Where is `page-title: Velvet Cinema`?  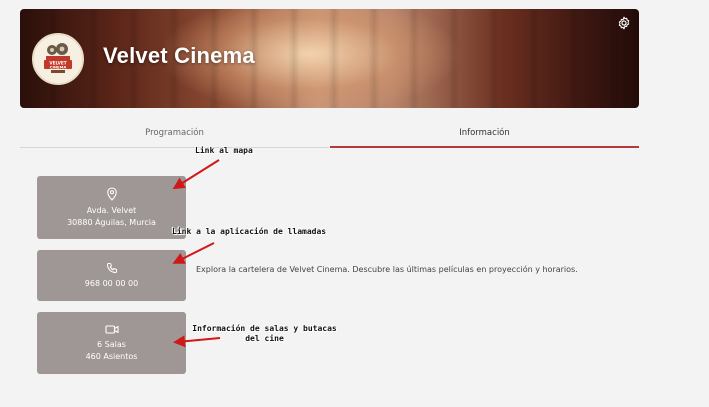 page-title: Velvet Cinema is located at coordinates (179, 55).